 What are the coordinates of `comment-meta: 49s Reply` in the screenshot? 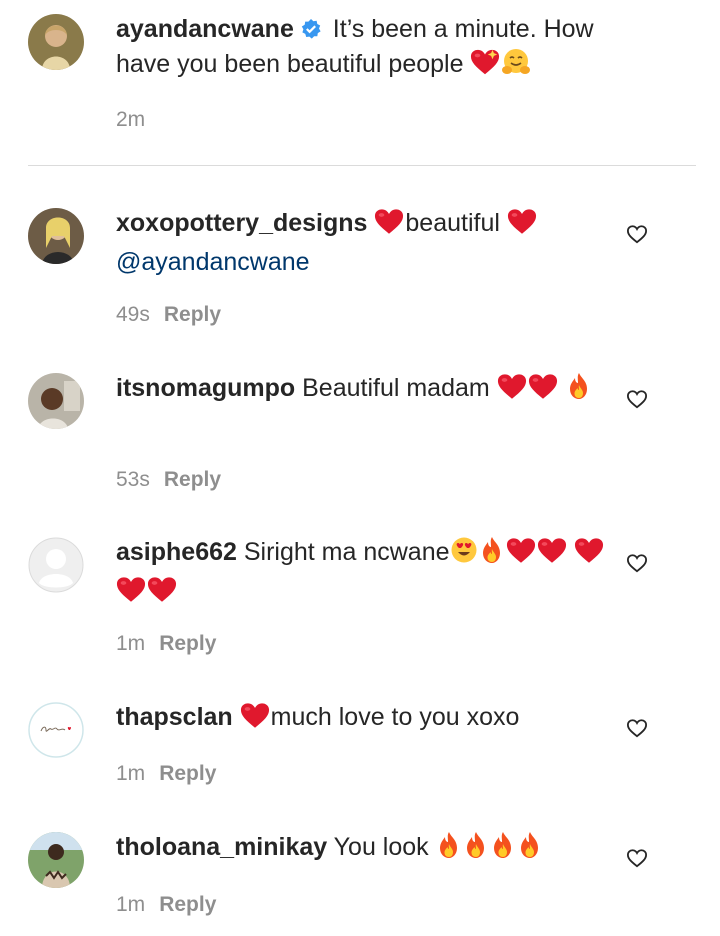 It's located at (168, 315).